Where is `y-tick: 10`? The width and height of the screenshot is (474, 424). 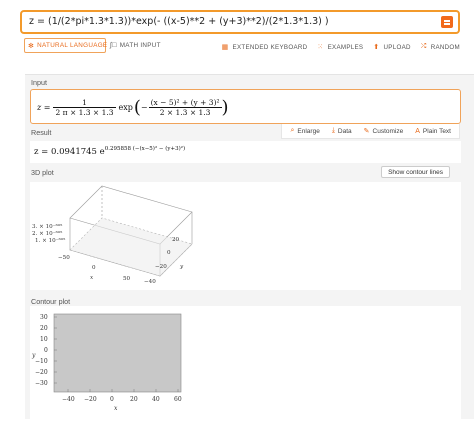 y-tick: 10 is located at coordinates (44, 339).